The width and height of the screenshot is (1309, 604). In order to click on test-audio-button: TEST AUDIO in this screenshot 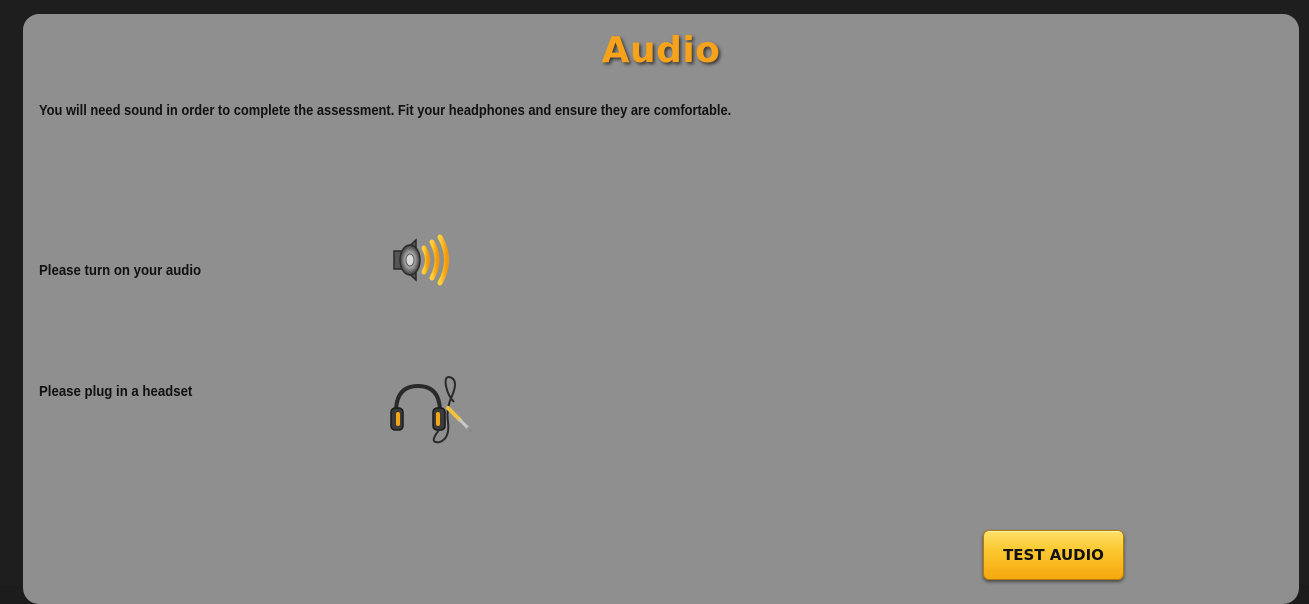, I will do `click(1053, 555)`.